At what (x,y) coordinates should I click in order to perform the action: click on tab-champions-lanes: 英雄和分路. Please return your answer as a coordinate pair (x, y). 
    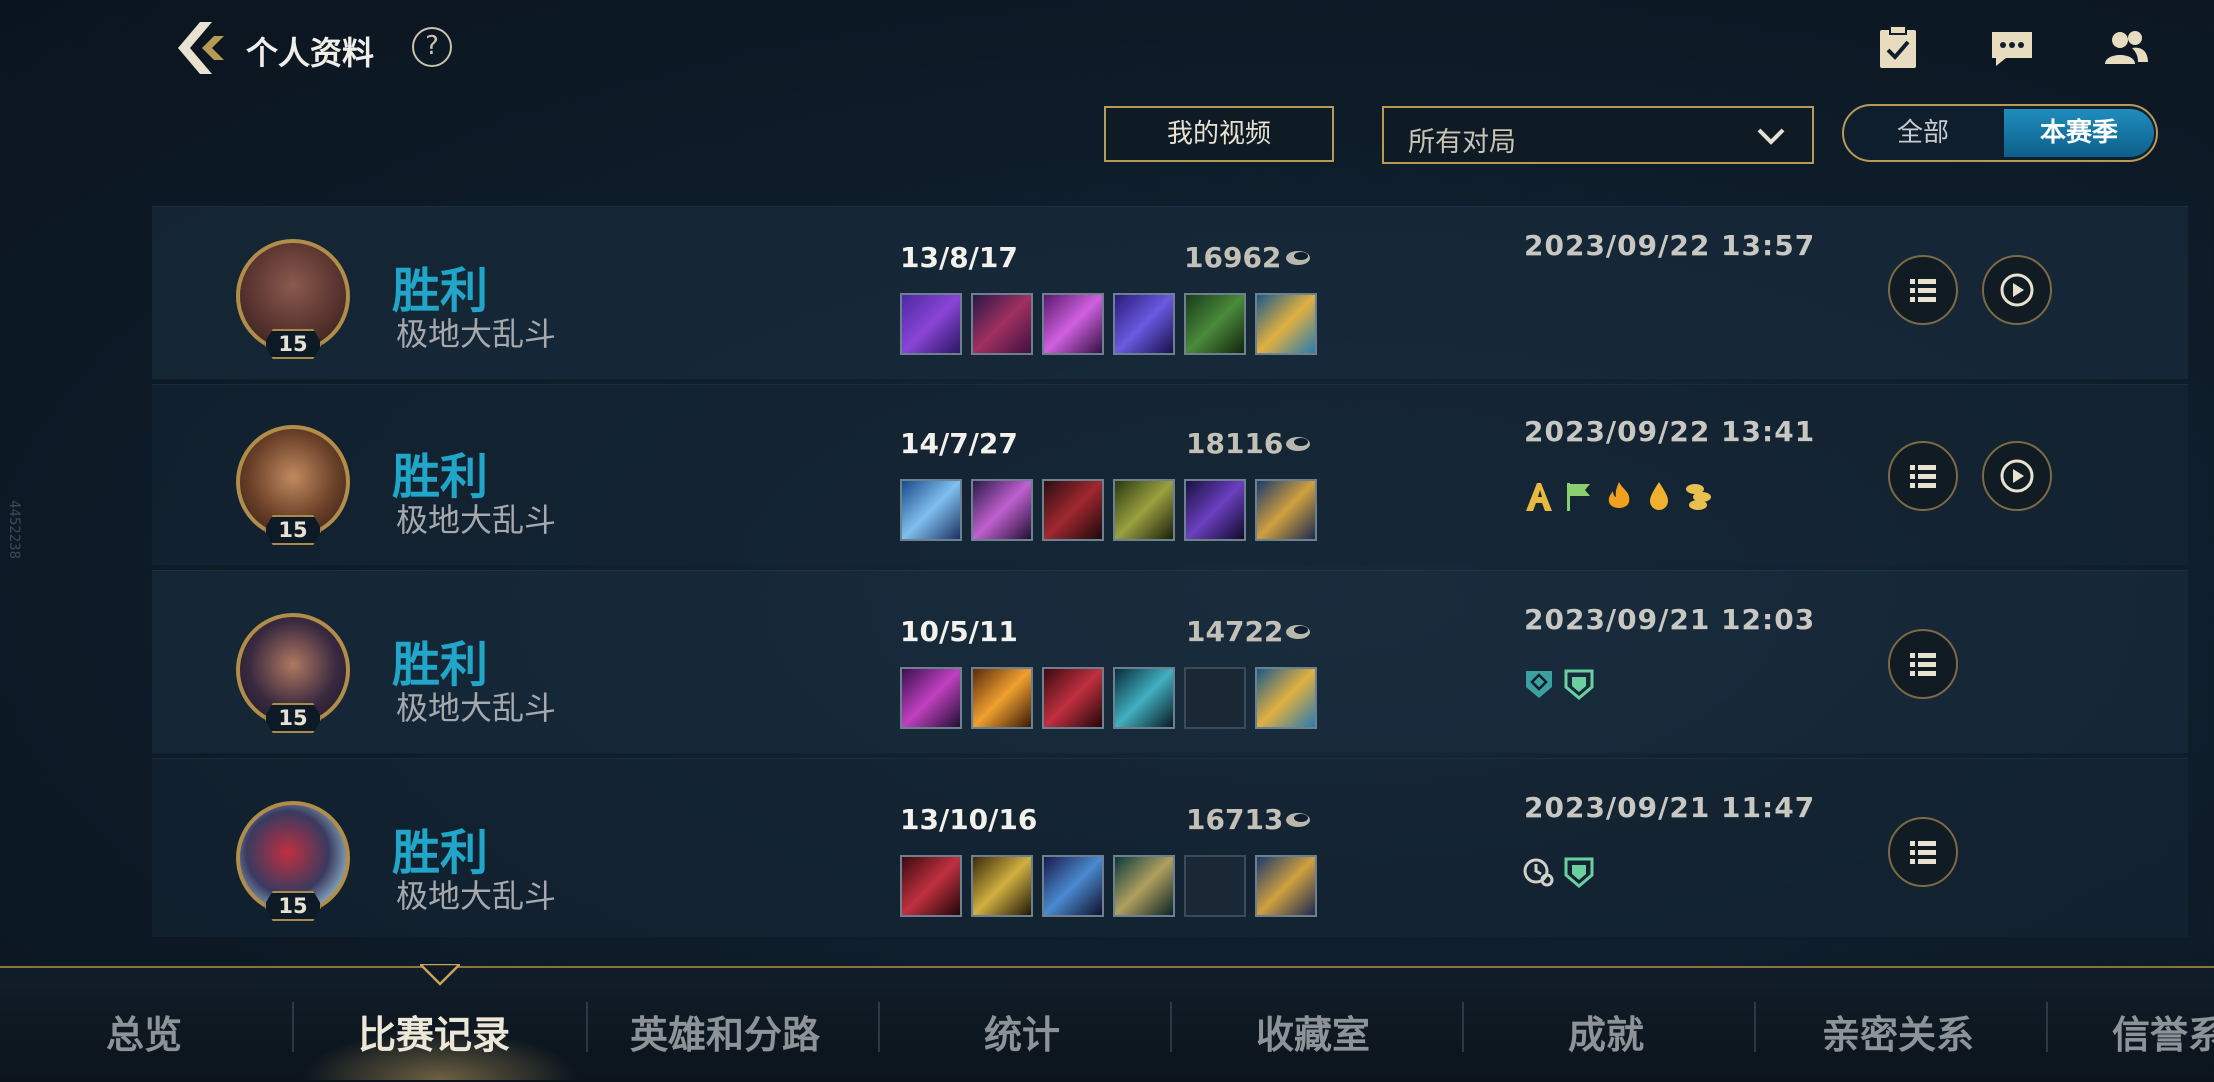
    Looking at the image, I should click on (725, 1031).